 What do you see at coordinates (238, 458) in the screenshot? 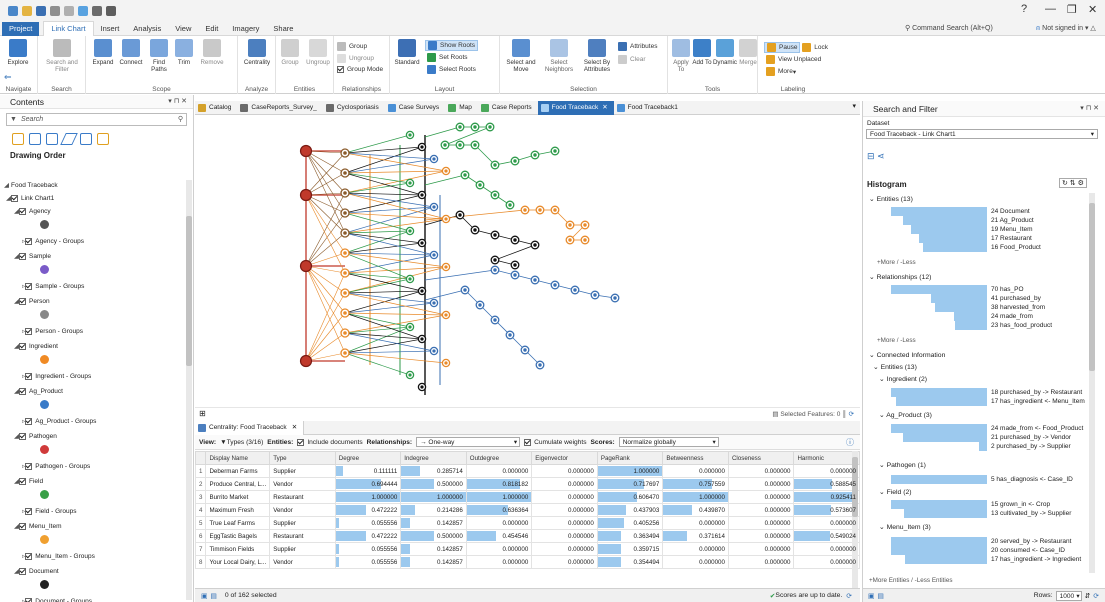
I see `column-header-display-name: Display Name` at bounding box center [238, 458].